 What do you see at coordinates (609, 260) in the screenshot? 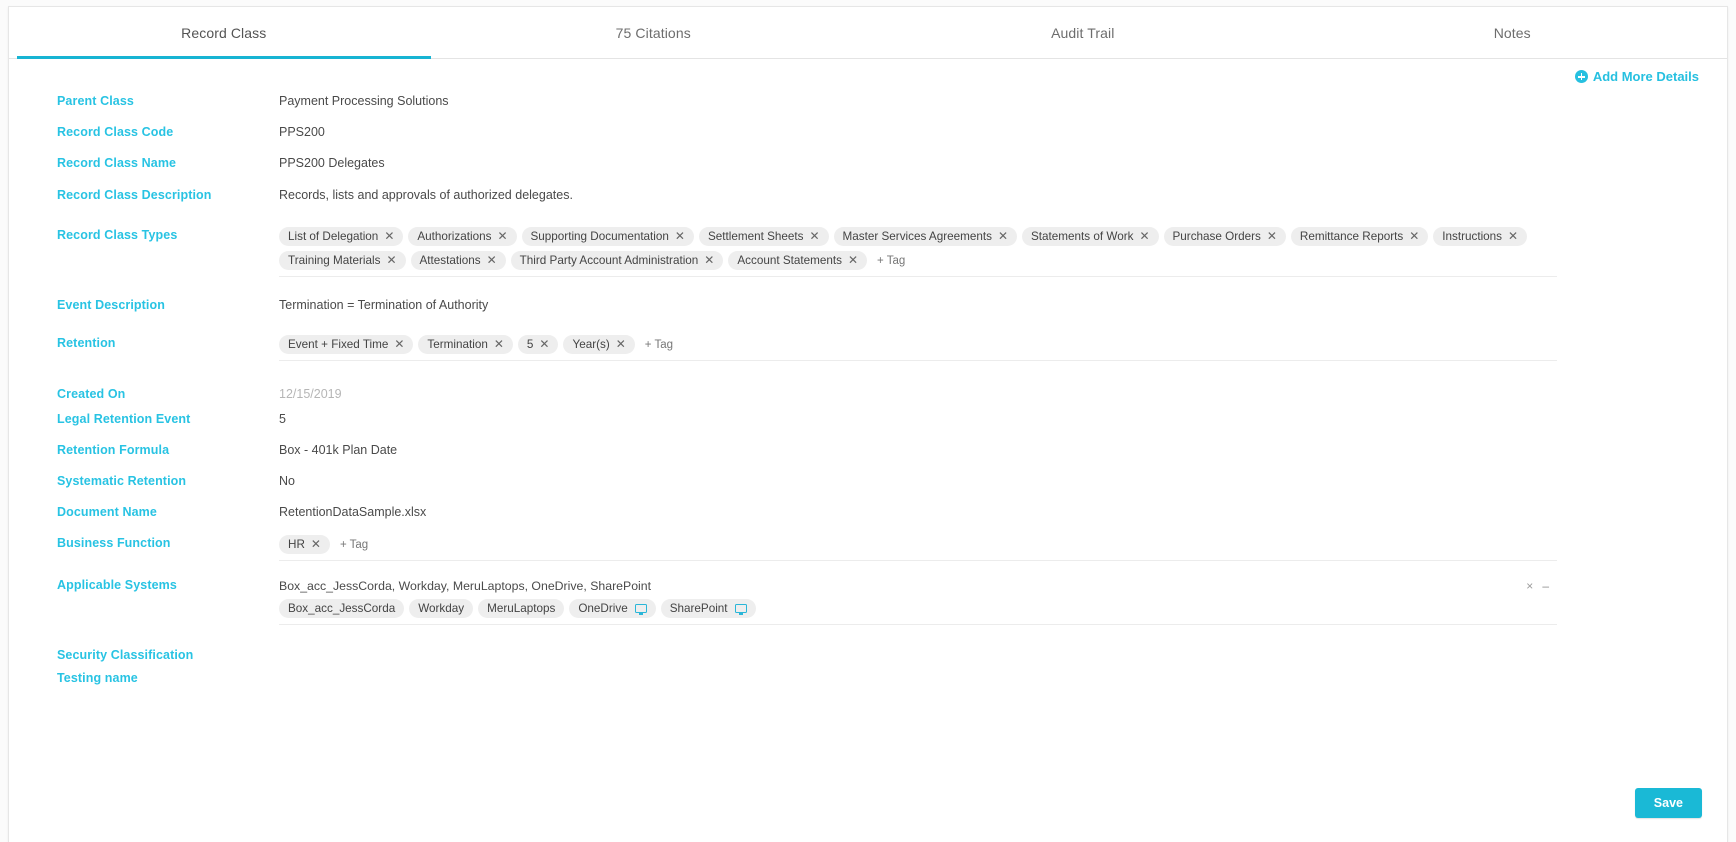
I see `record-class-types-tag-label: Third Party Account Administration` at bounding box center [609, 260].